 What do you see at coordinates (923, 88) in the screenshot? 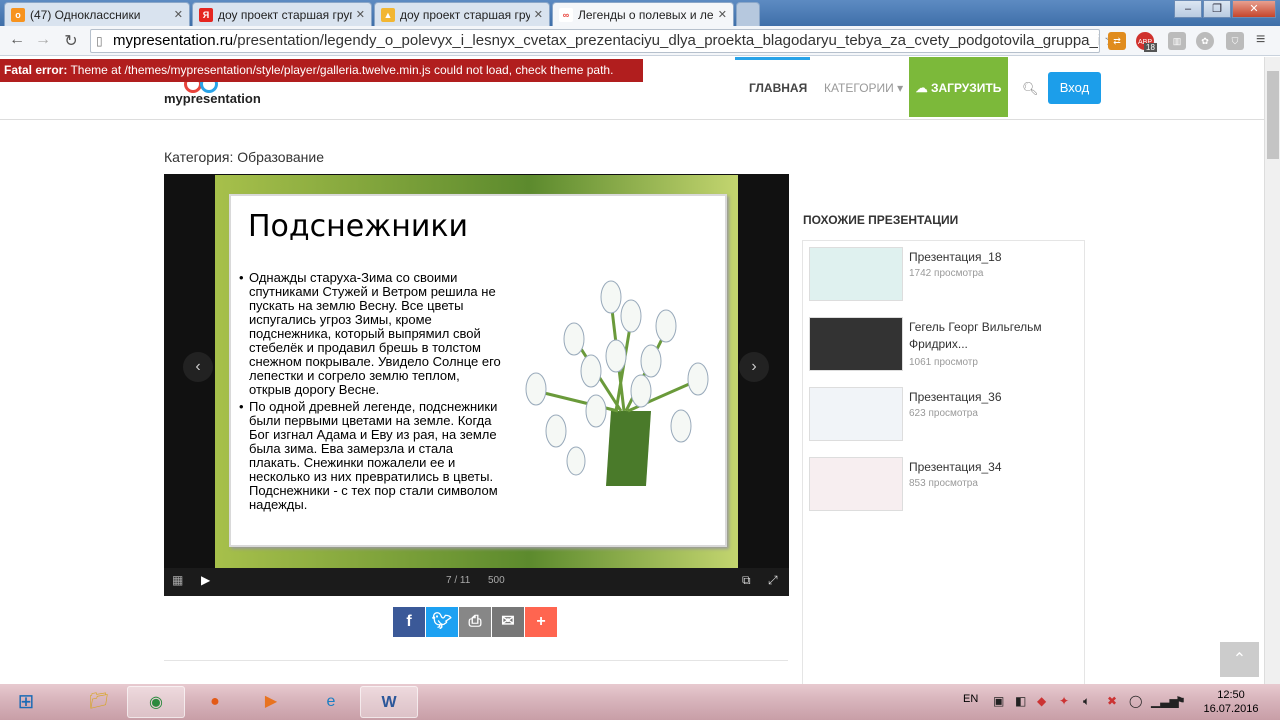
I see `cloud-upload-icon: ☁` at bounding box center [923, 88].